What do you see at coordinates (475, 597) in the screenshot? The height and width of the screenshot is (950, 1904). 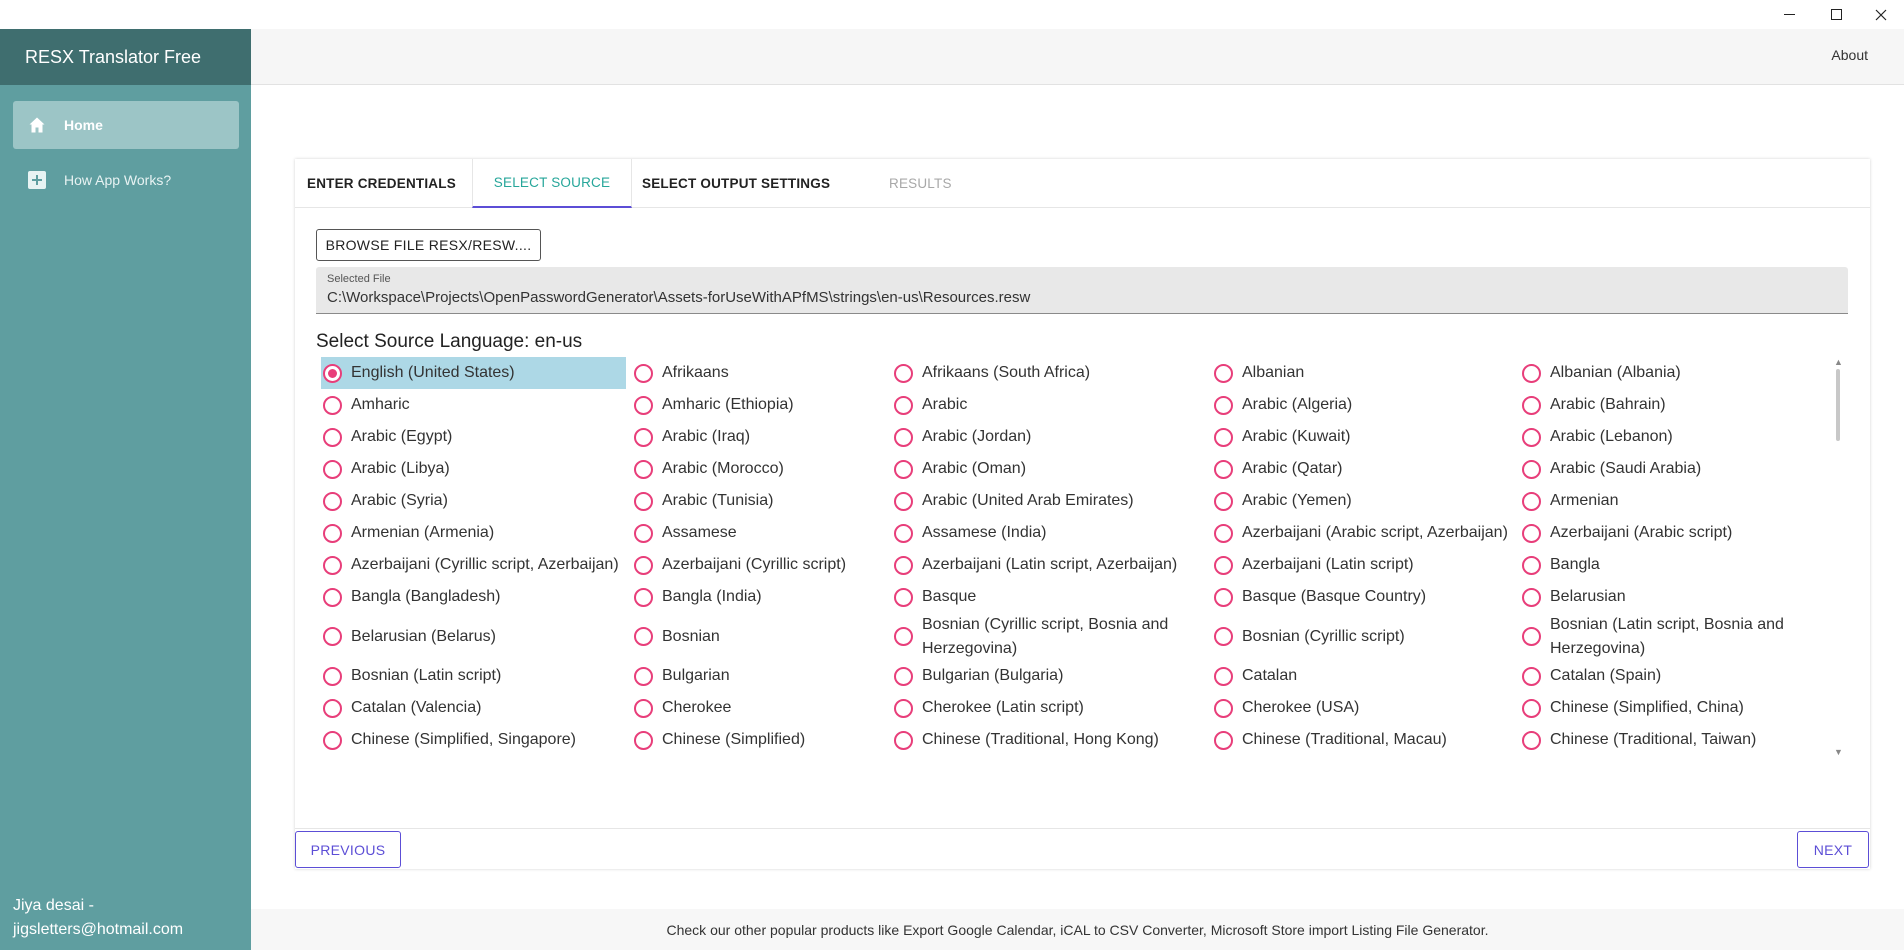 I see `language-option: Bangla (Bangladesh)` at bounding box center [475, 597].